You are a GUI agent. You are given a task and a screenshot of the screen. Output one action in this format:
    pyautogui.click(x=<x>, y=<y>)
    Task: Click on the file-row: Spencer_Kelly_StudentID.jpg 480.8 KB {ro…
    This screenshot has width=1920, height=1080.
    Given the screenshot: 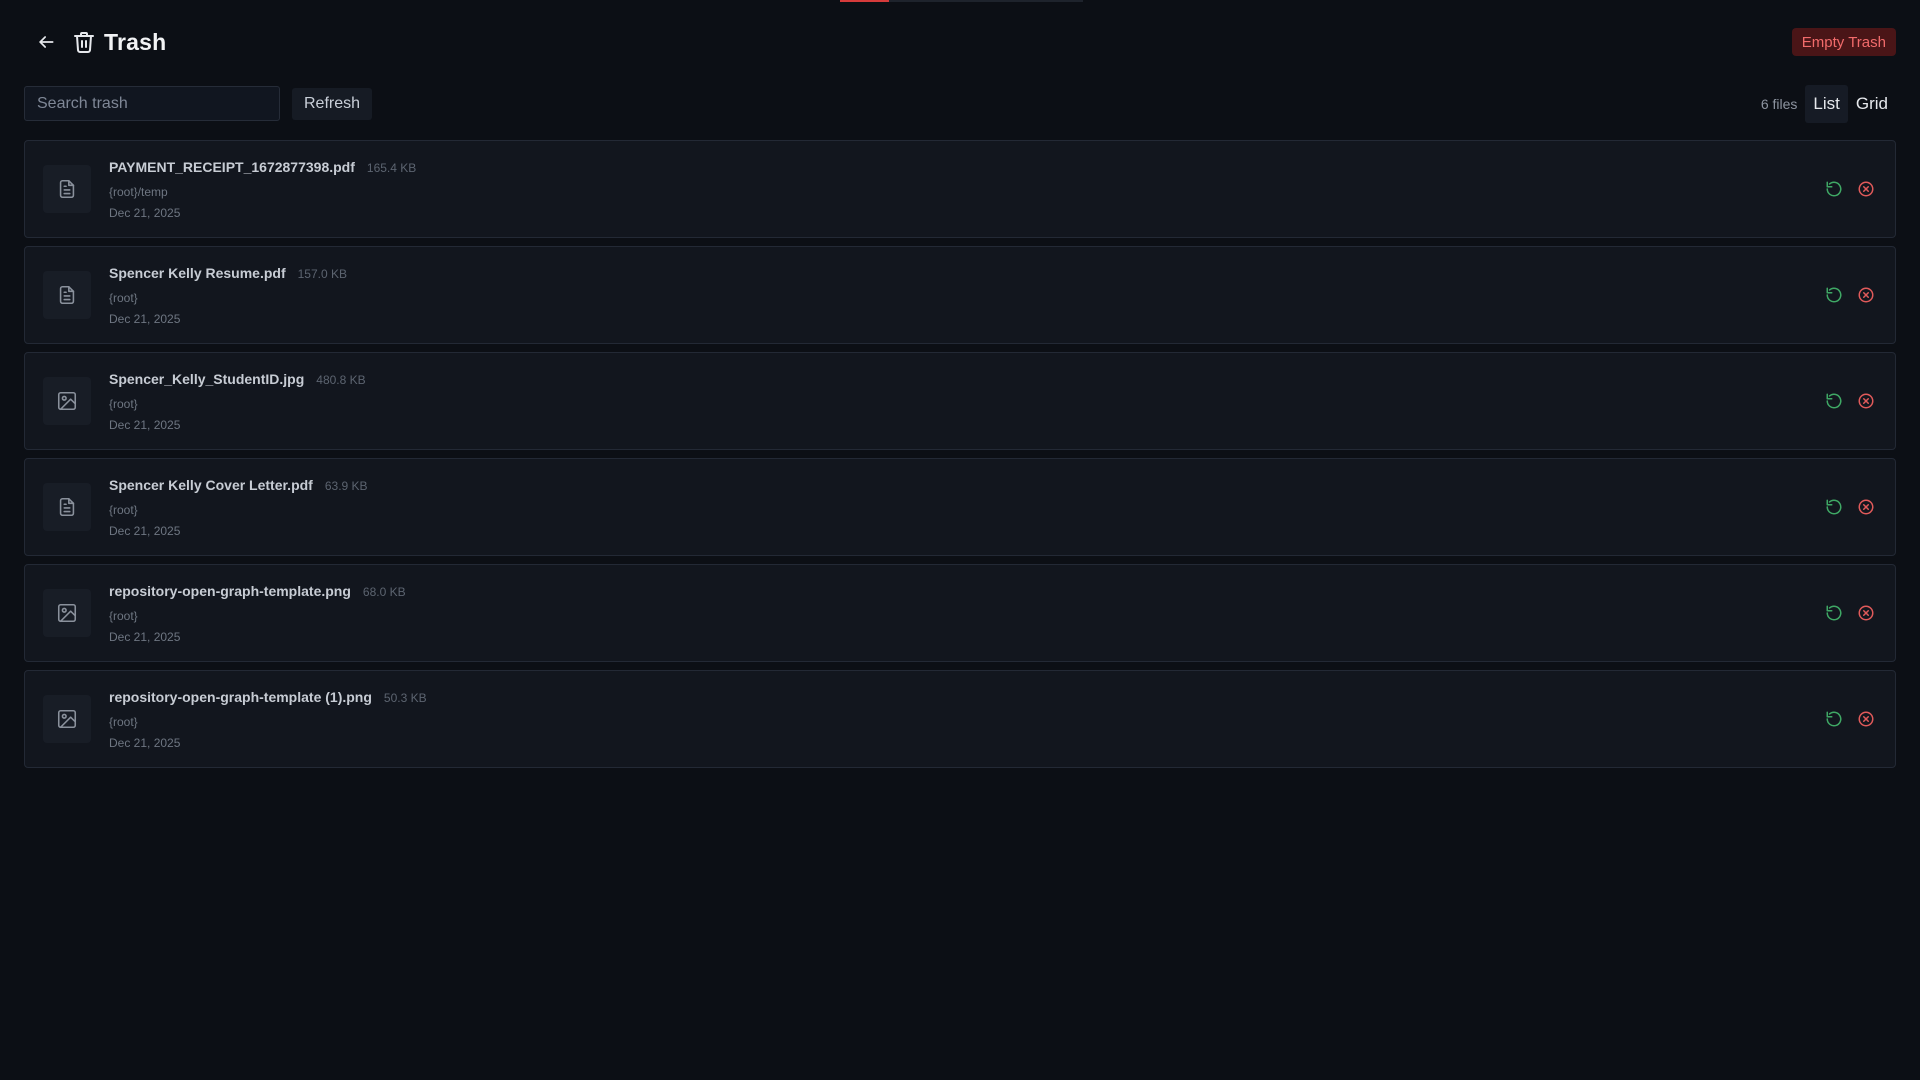 What is the action you would take?
    pyautogui.click(x=960, y=401)
    